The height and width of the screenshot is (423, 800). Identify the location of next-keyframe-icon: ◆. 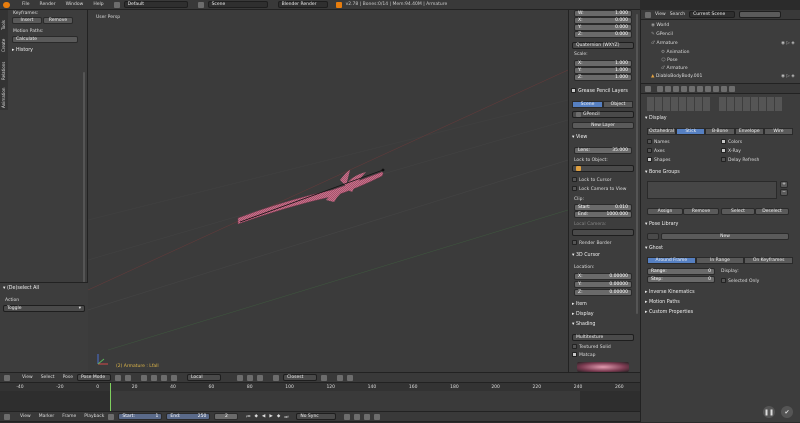
(278, 416).